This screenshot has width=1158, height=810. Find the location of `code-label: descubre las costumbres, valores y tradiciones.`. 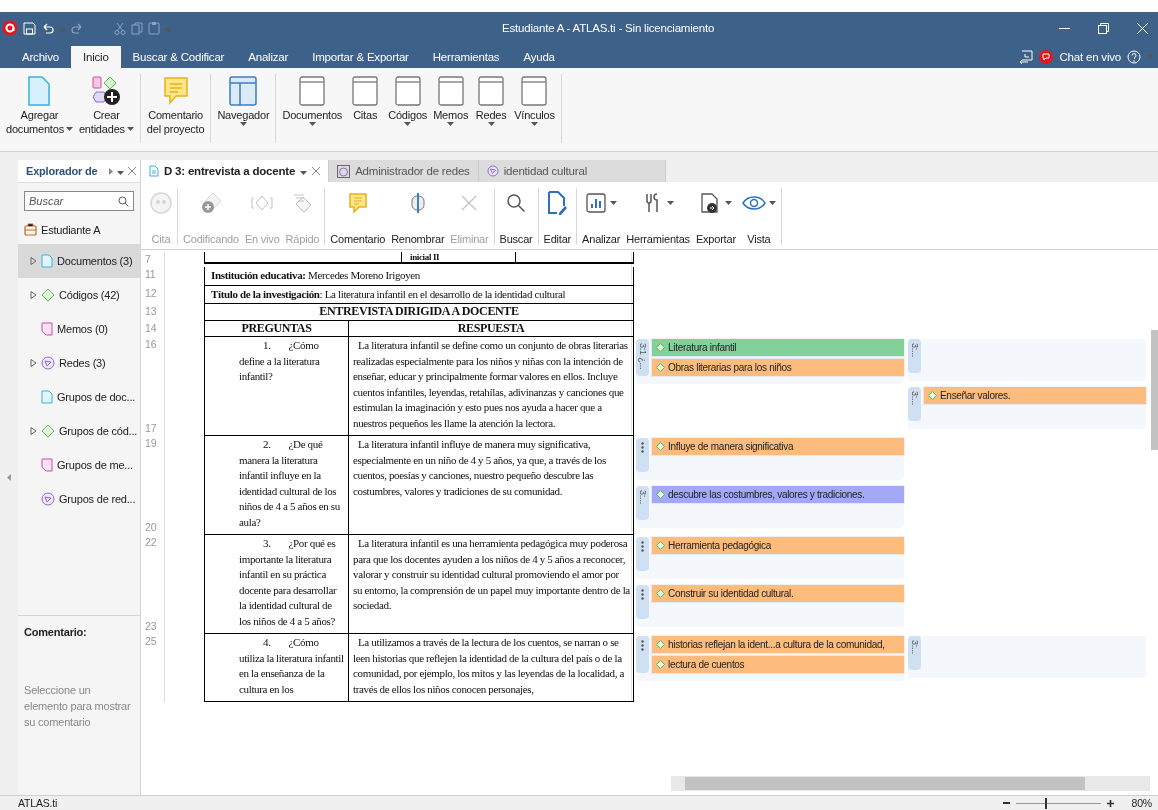

code-label: descubre las costumbres, valores y tradiciones. is located at coordinates (778, 494).